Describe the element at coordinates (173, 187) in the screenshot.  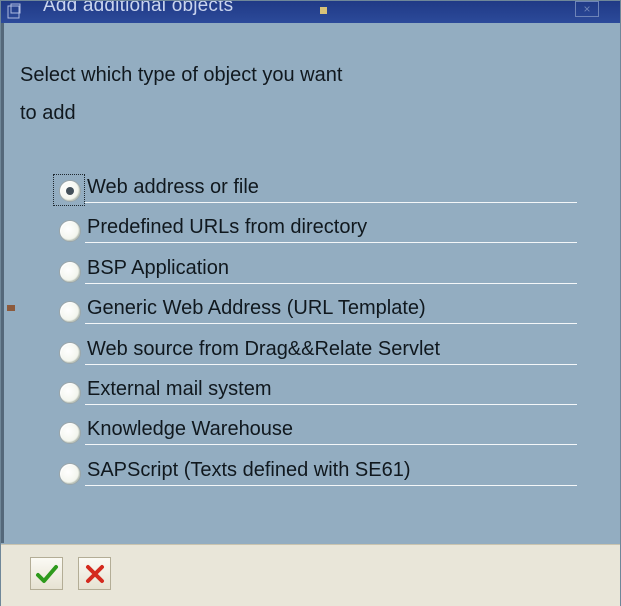
I see `option-label: Web address or file` at that location.